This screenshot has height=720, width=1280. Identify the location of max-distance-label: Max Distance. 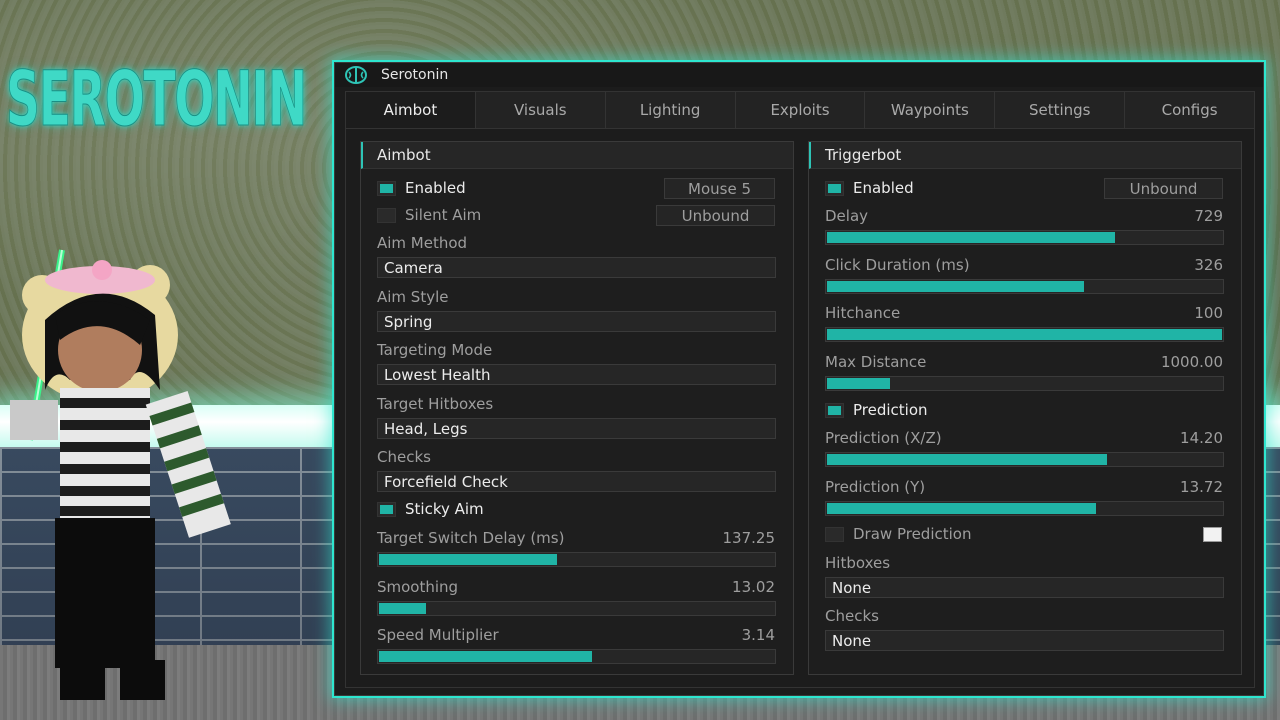
(876, 362).